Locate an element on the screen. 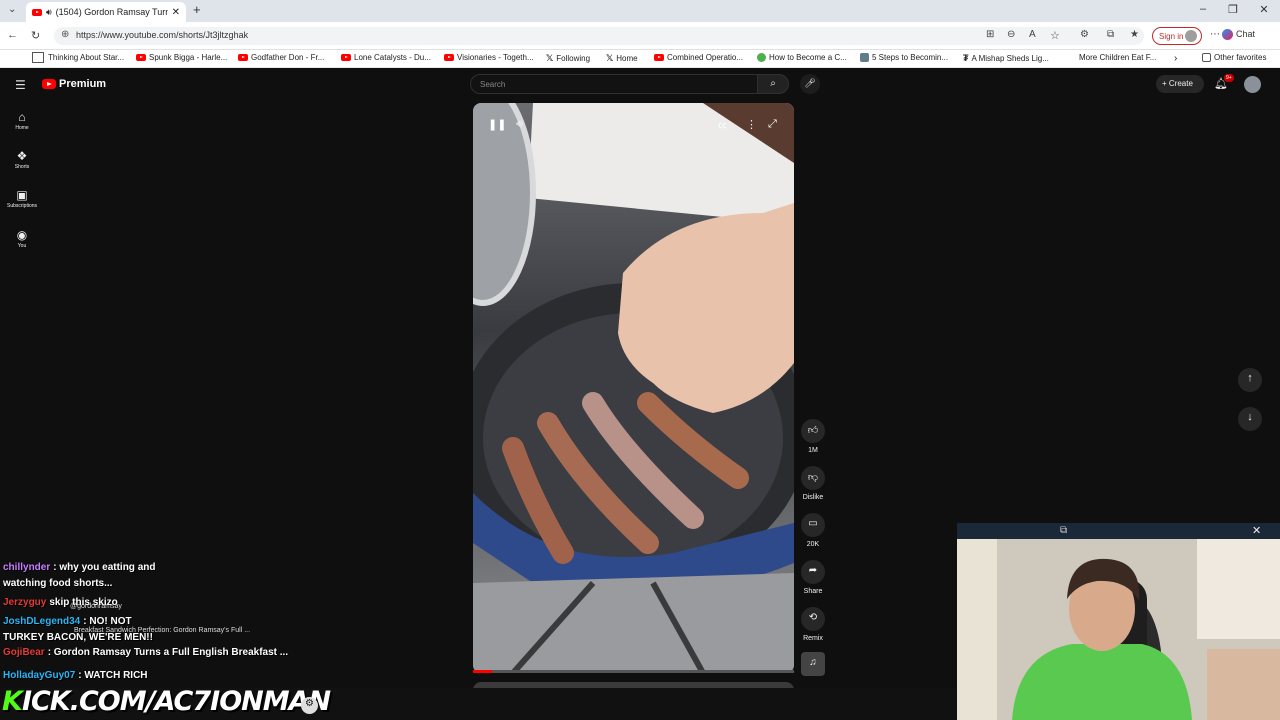 This screenshot has height=720, width=1280. sidebar-item-you: ◉ You is located at coordinates (22, 238).